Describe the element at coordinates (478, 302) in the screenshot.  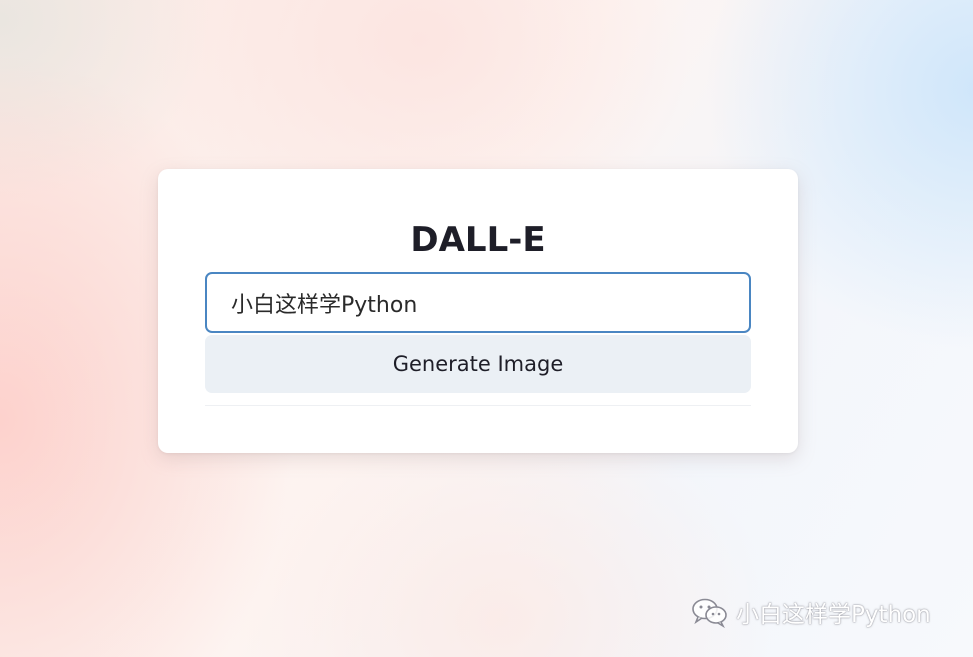
I see `prompt-input` at that location.